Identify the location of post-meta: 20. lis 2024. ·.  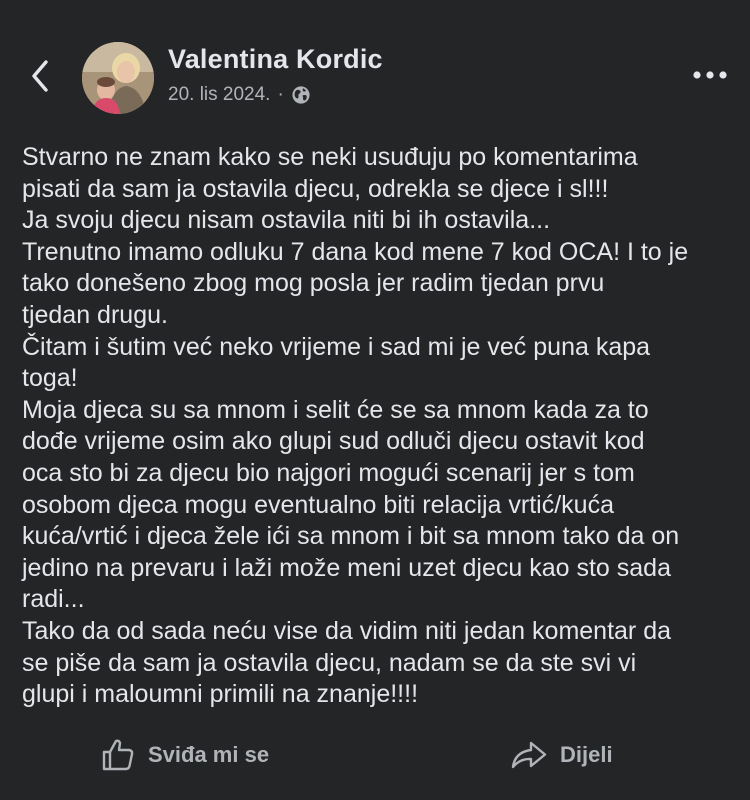
(239, 95).